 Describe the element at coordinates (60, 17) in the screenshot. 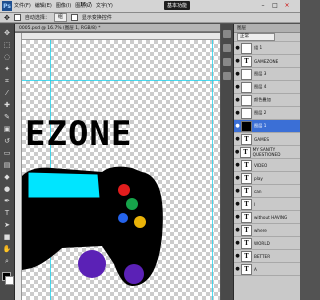

I see `auto-select-dropdown: 组` at that location.